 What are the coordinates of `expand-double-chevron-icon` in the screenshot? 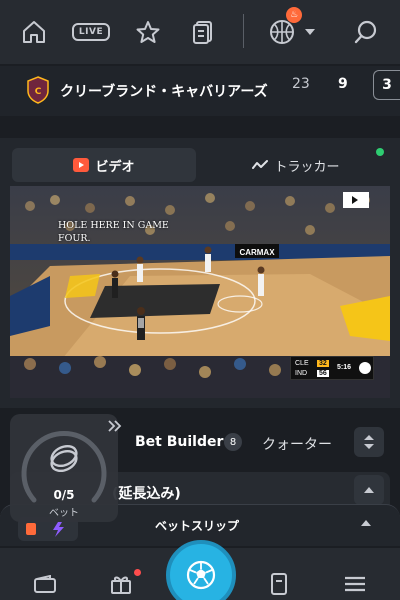 It's located at (115, 426).